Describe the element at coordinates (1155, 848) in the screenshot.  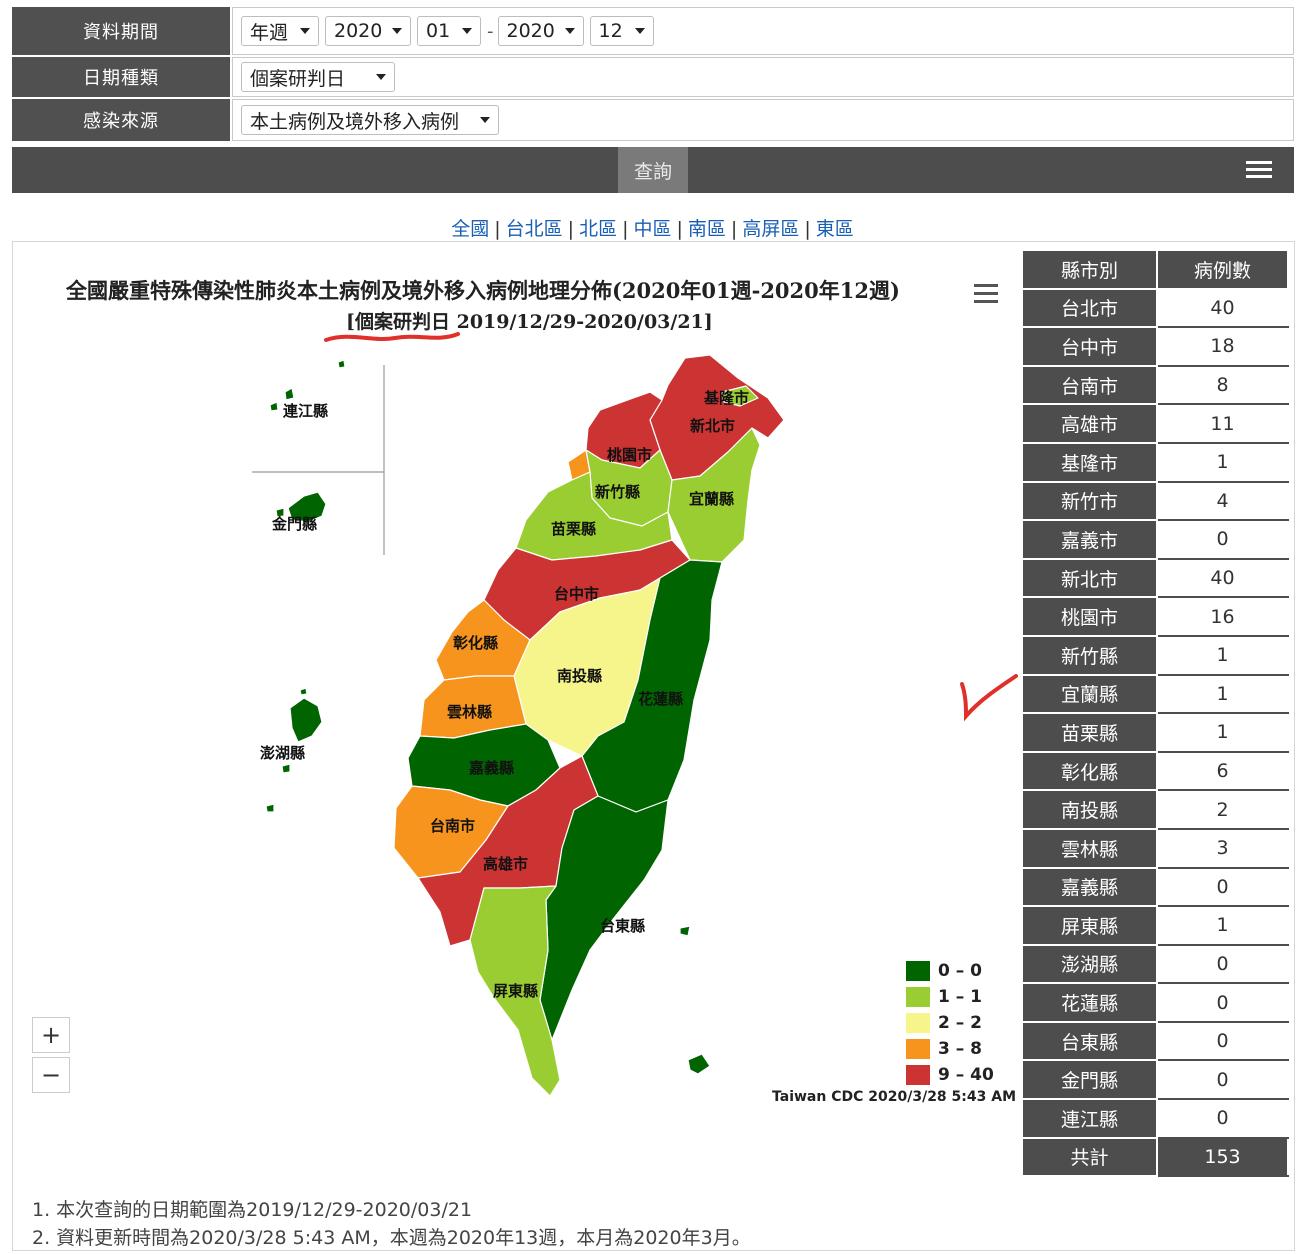
I see `table-row: 雲林縣 3` at that location.